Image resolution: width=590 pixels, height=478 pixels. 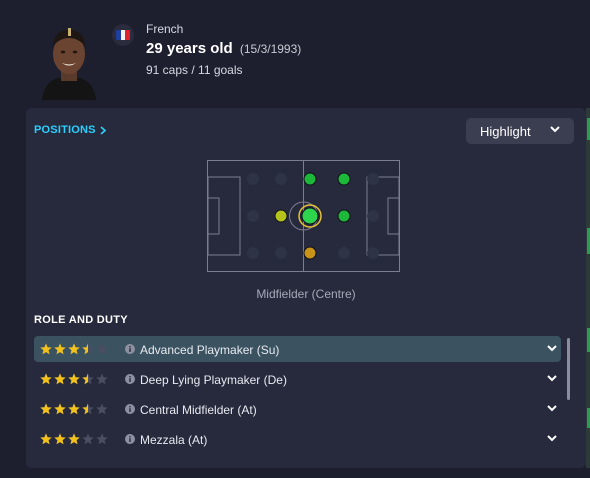 I want to click on date-of-birth: (15/3/1993), so click(x=270, y=49).